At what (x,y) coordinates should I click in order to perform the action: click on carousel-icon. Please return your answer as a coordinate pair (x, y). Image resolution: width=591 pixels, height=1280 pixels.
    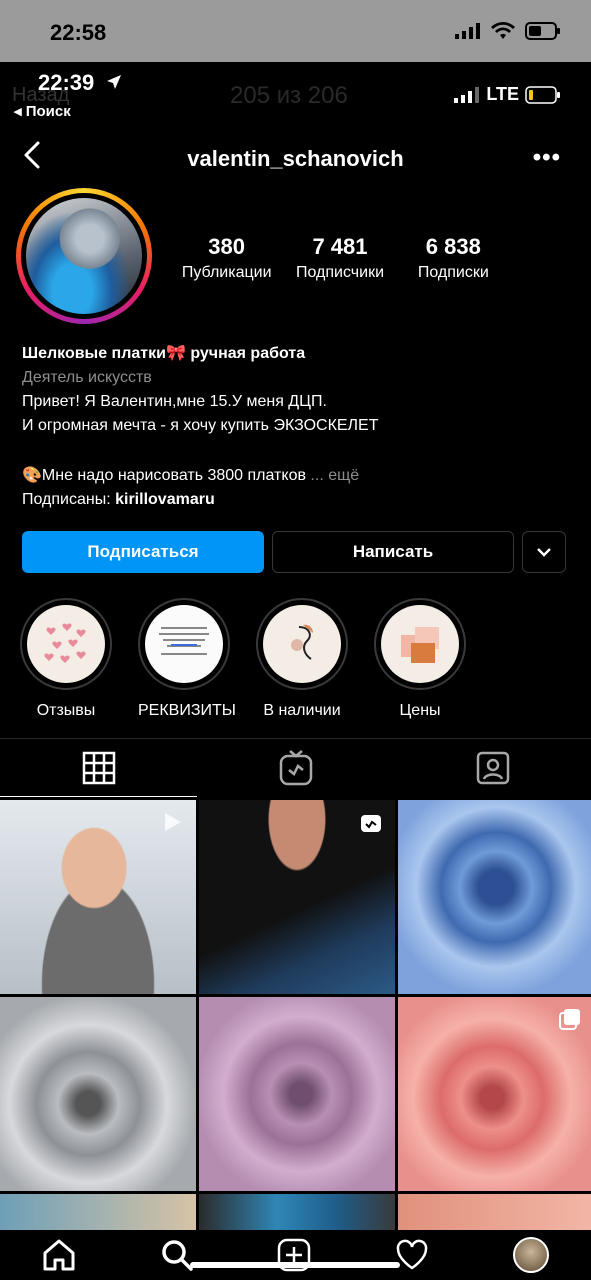
    Looking at the image, I should click on (569, 1019).